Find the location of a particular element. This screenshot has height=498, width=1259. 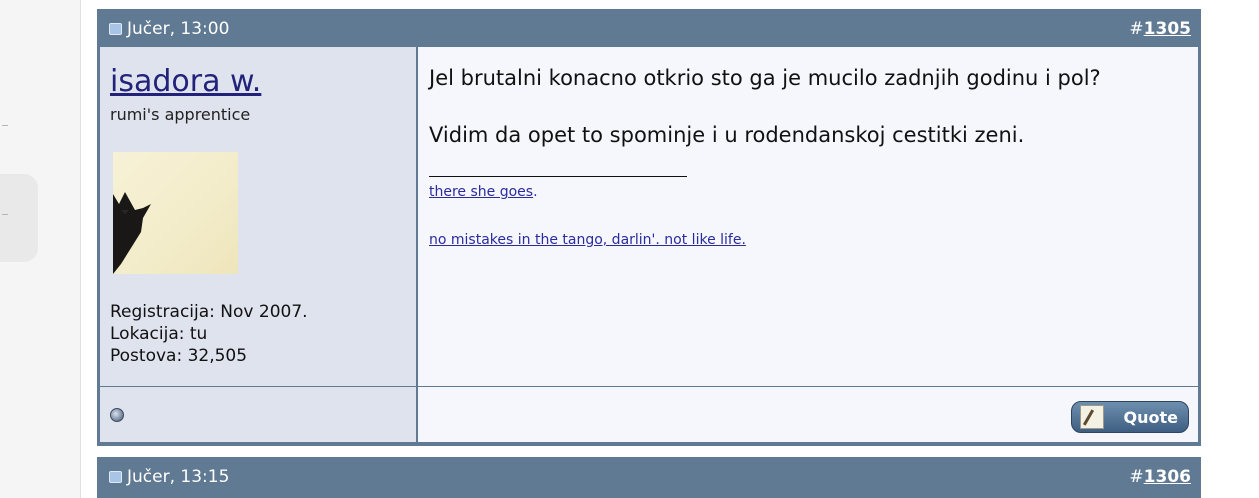

quote-icon is located at coordinates (1092, 417).